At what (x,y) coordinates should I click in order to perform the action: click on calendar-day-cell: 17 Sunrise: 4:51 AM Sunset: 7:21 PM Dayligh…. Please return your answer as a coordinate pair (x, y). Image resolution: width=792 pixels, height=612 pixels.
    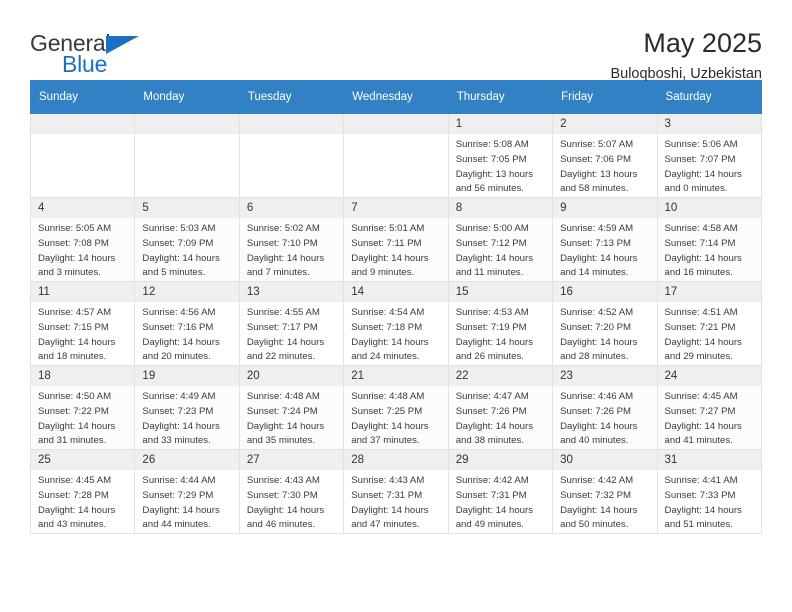
    Looking at the image, I should click on (709, 323).